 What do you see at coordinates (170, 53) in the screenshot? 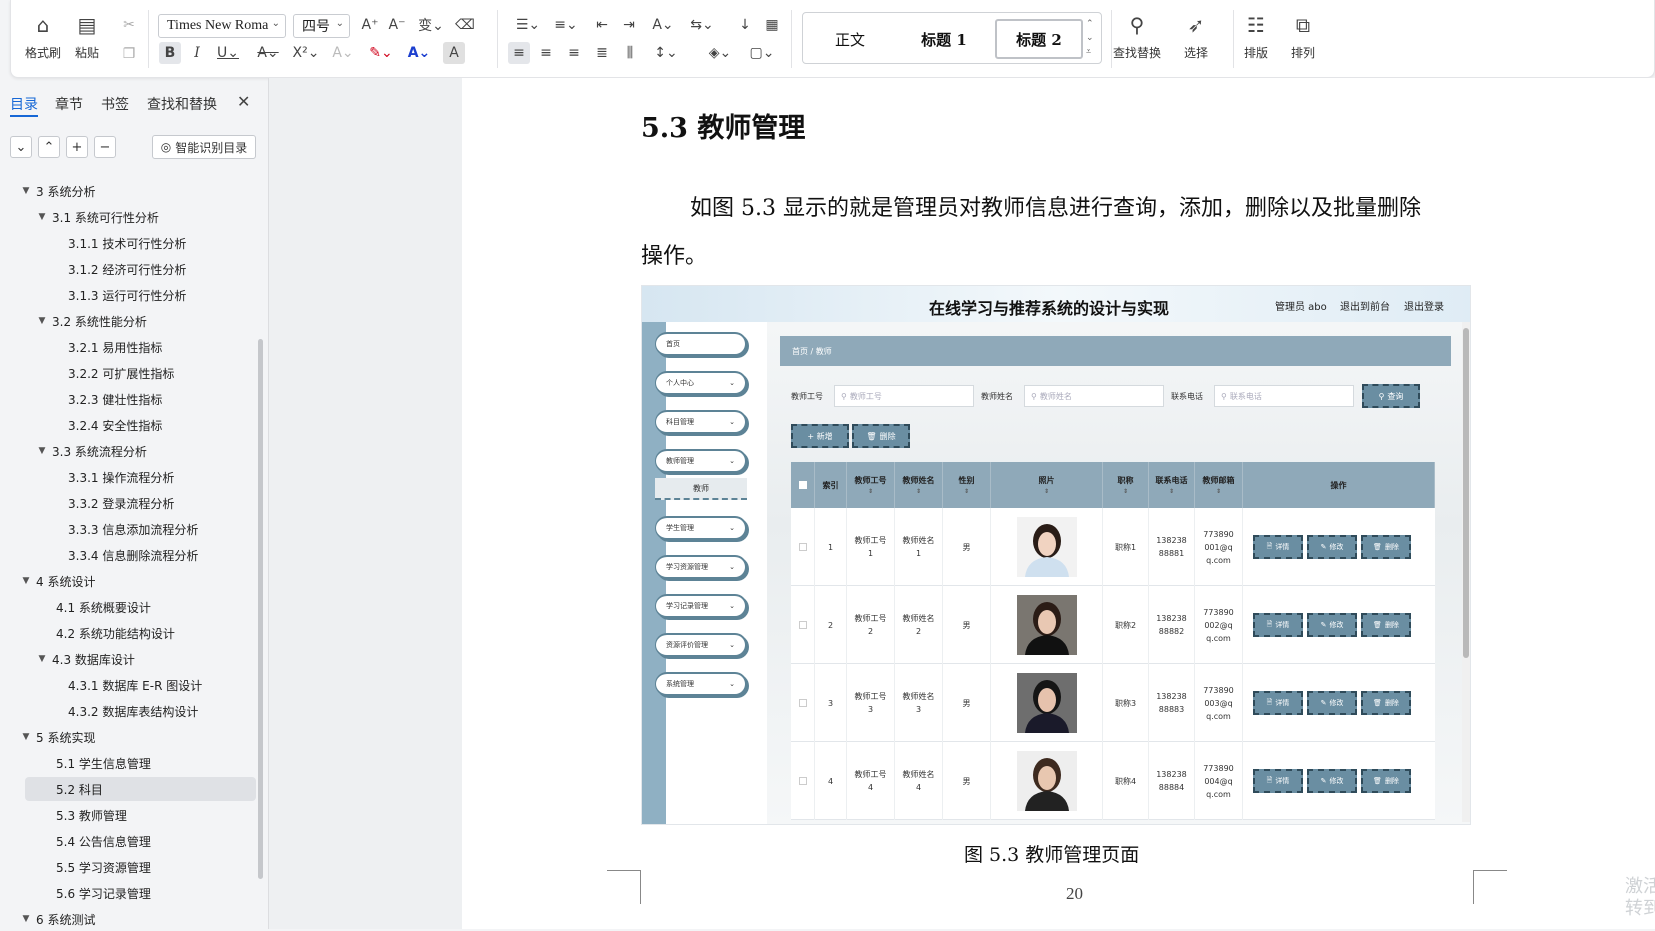
I see `bold-icon: B` at bounding box center [170, 53].